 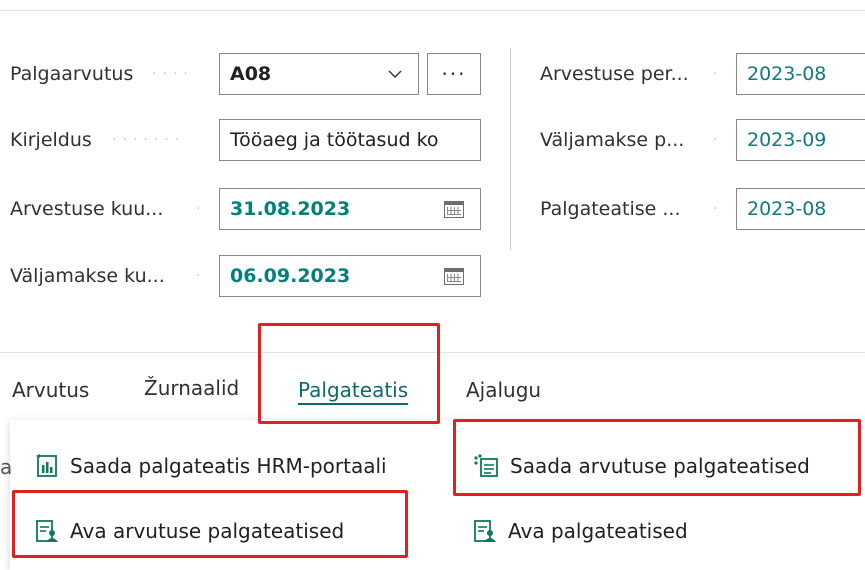 What do you see at coordinates (201, 209) in the screenshot?
I see `calc-month-dots: ·` at bounding box center [201, 209].